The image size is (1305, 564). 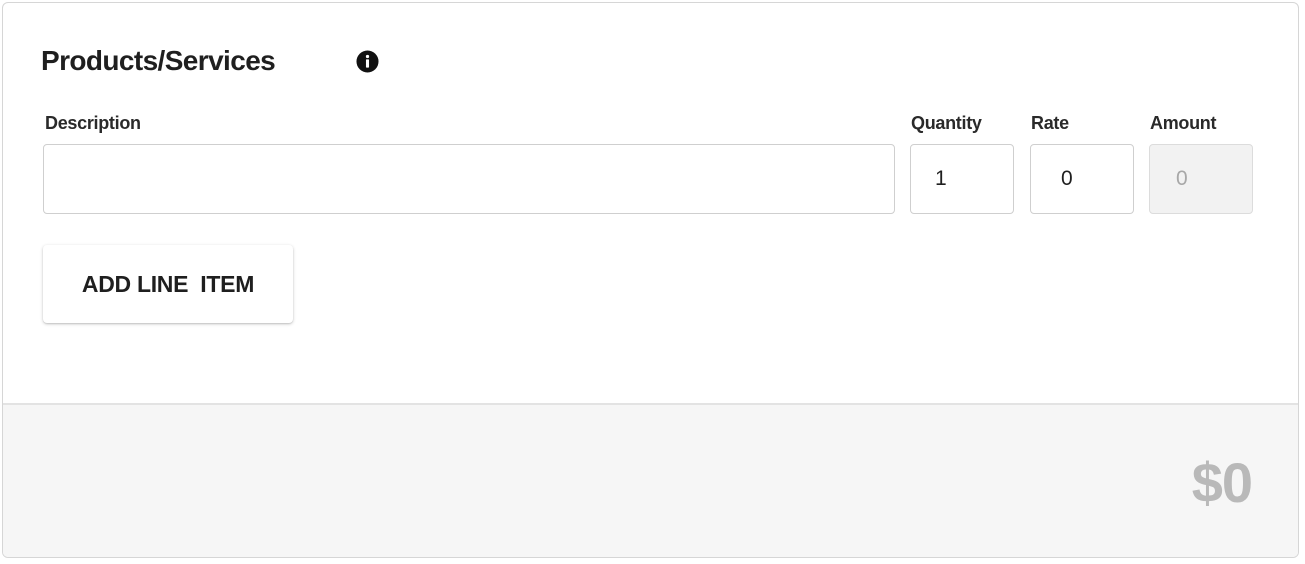 I want to click on rate-input, so click(x=1082, y=179).